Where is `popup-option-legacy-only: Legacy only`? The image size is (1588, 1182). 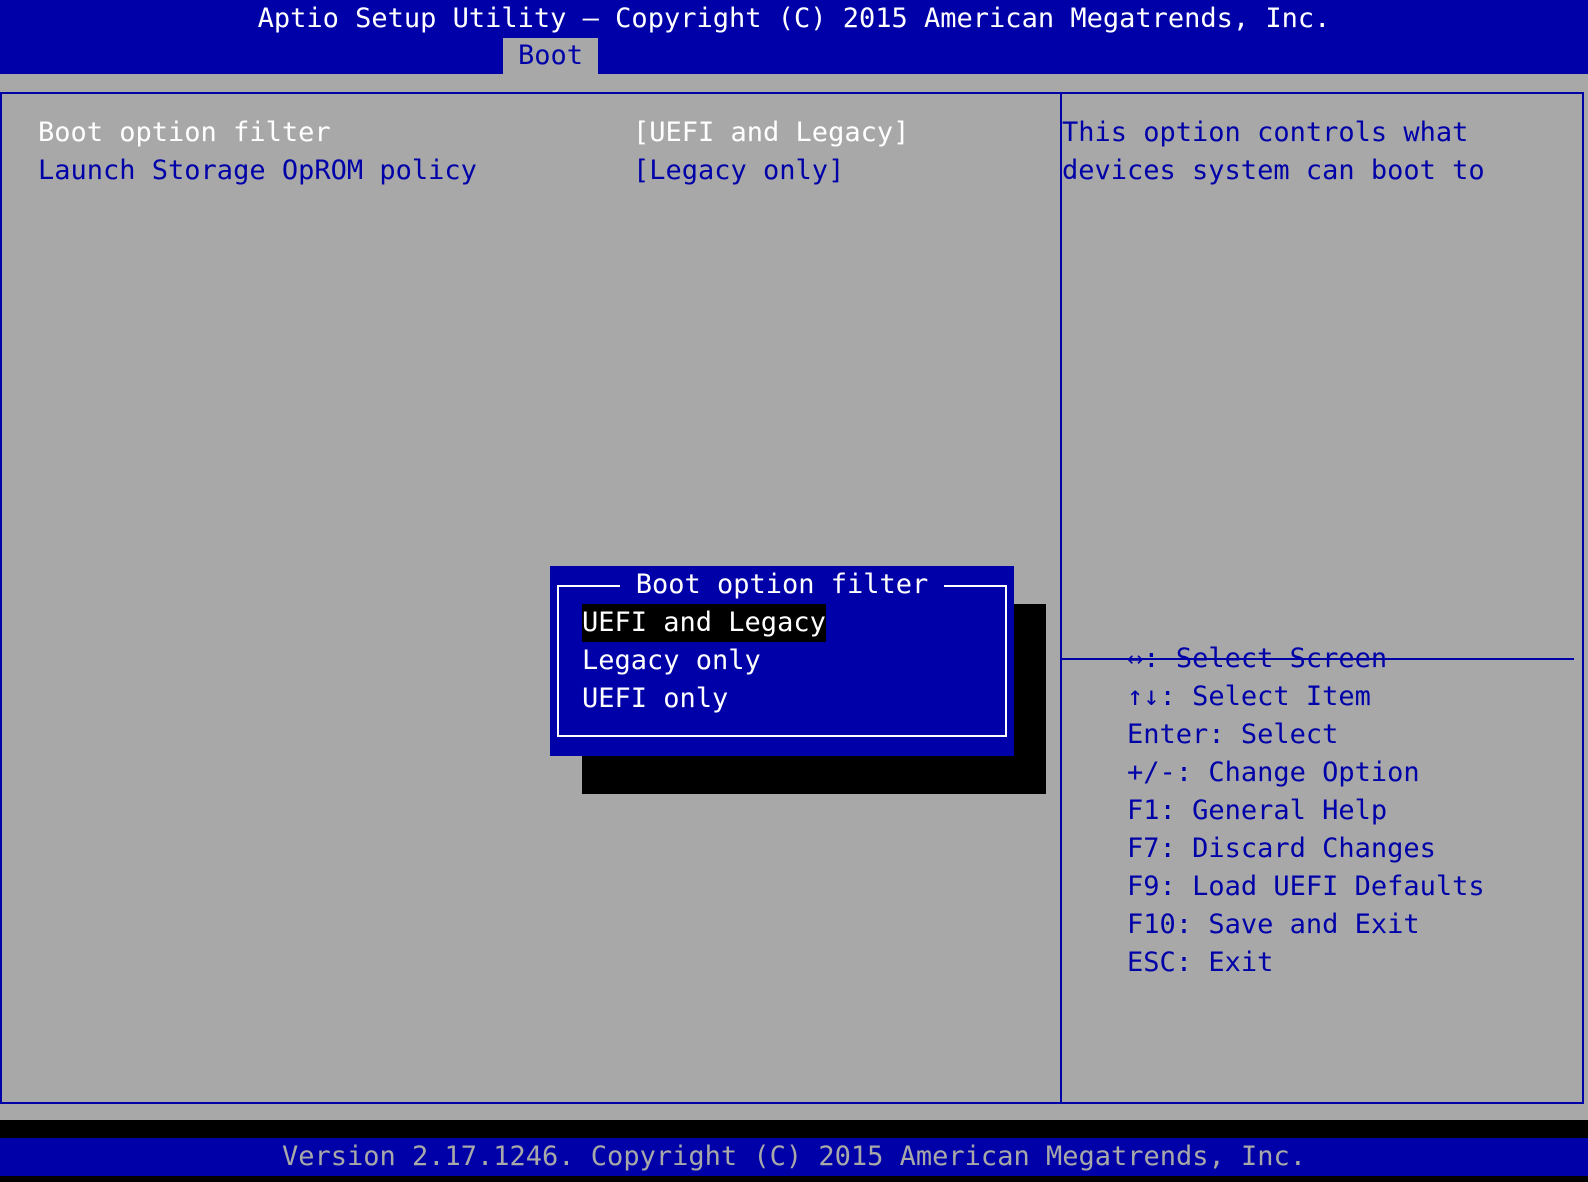
popup-option-legacy-only: Legacy only is located at coordinates (671, 661).